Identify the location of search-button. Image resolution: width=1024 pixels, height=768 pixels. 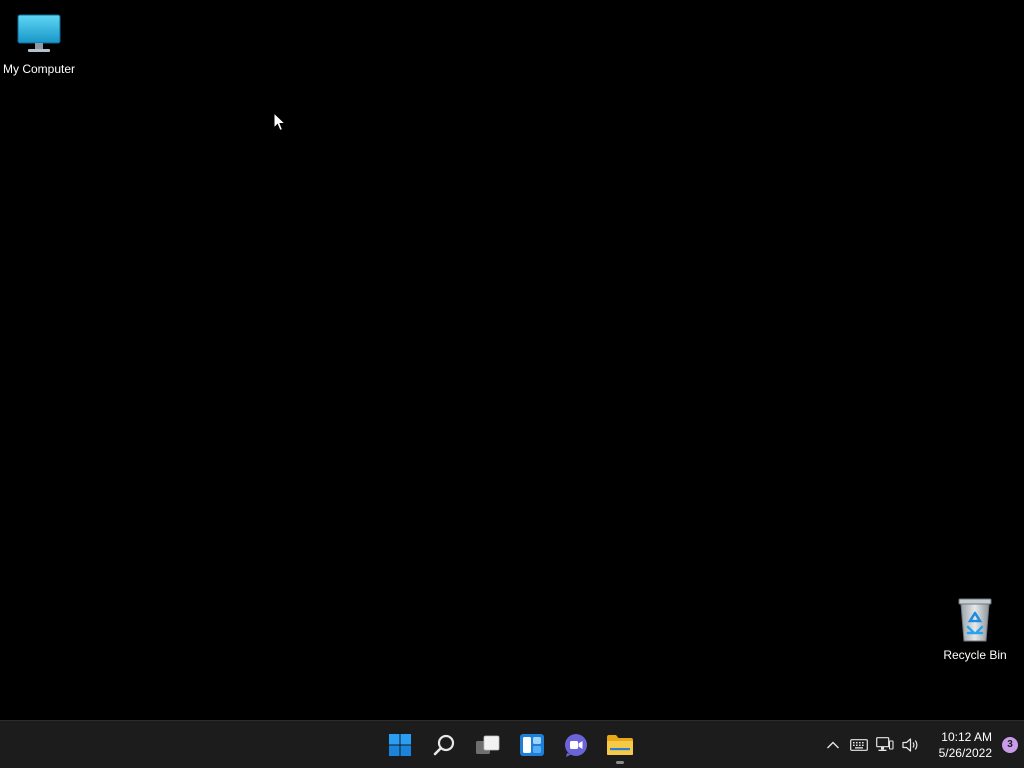
(444, 745).